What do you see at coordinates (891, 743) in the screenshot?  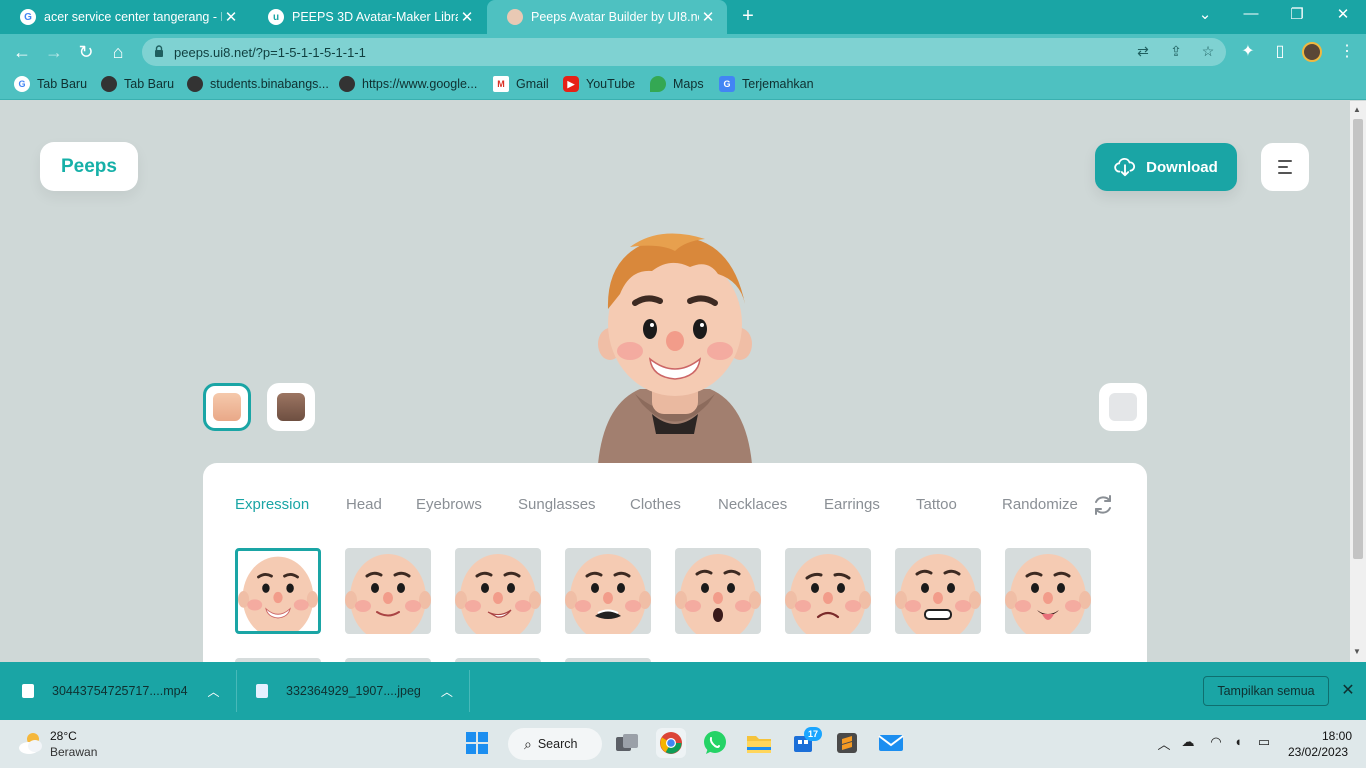 I see `mail-taskbar-icon` at bounding box center [891, 743].